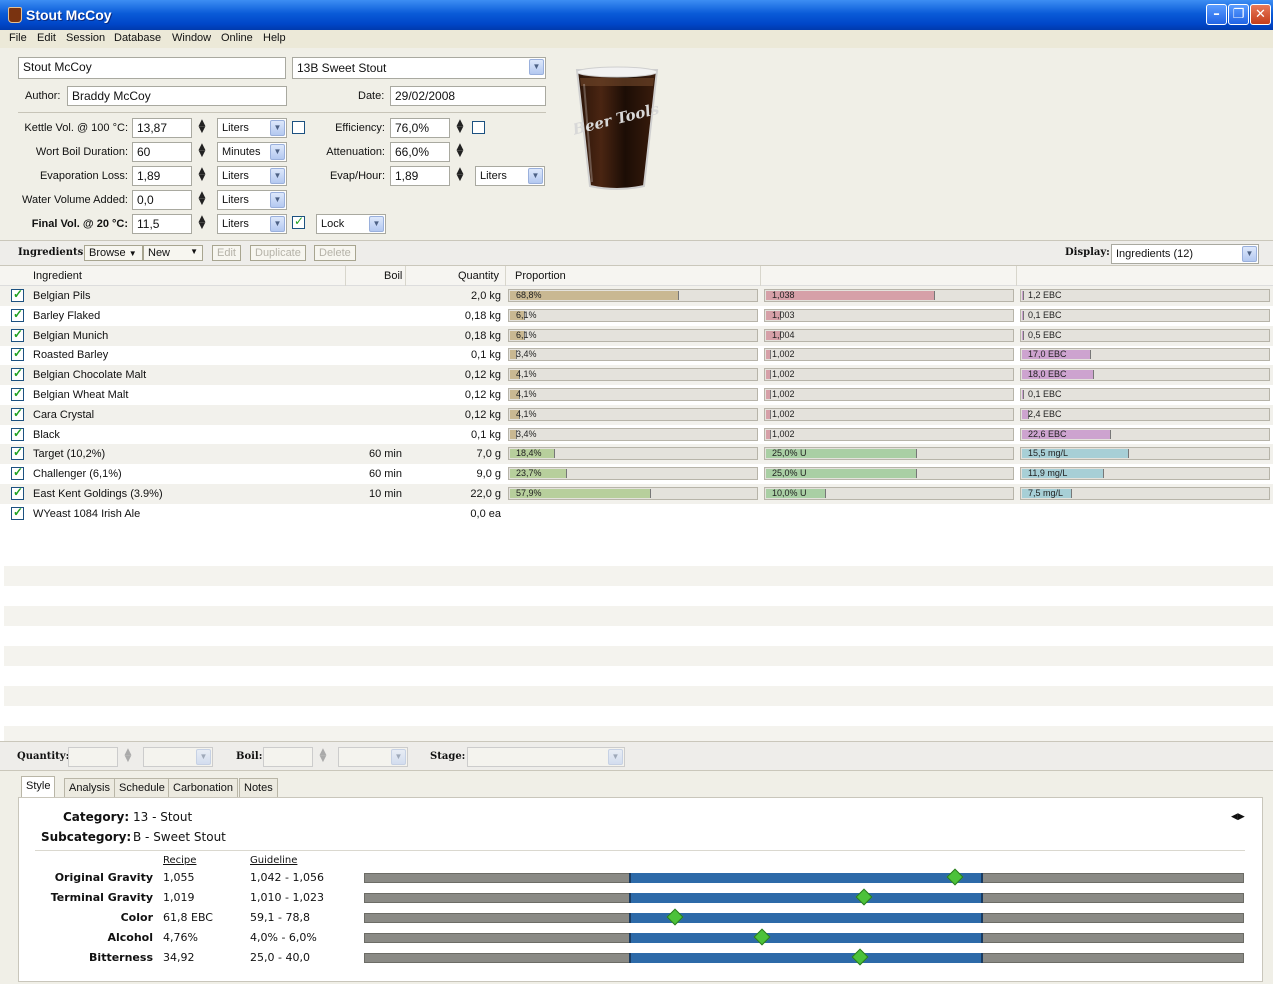  I want to click on browse-button: Browse ▼, so click(113, 253).